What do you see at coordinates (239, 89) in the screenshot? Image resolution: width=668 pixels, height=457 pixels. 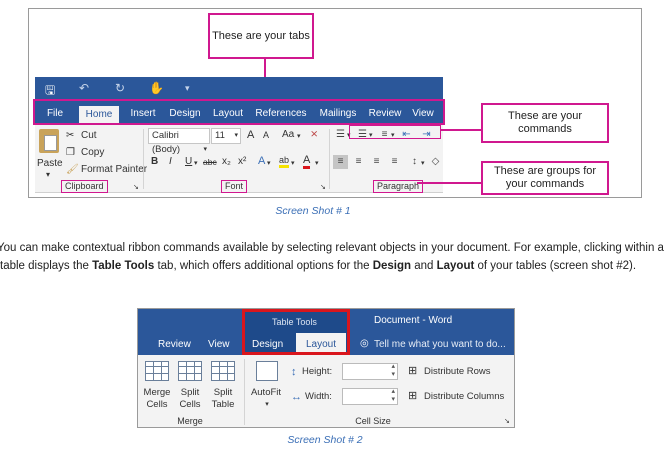 I see `quick-access-toolbar: 🖫 ↶ ↻ ✋ ▾` at bounding box center [239, 89].